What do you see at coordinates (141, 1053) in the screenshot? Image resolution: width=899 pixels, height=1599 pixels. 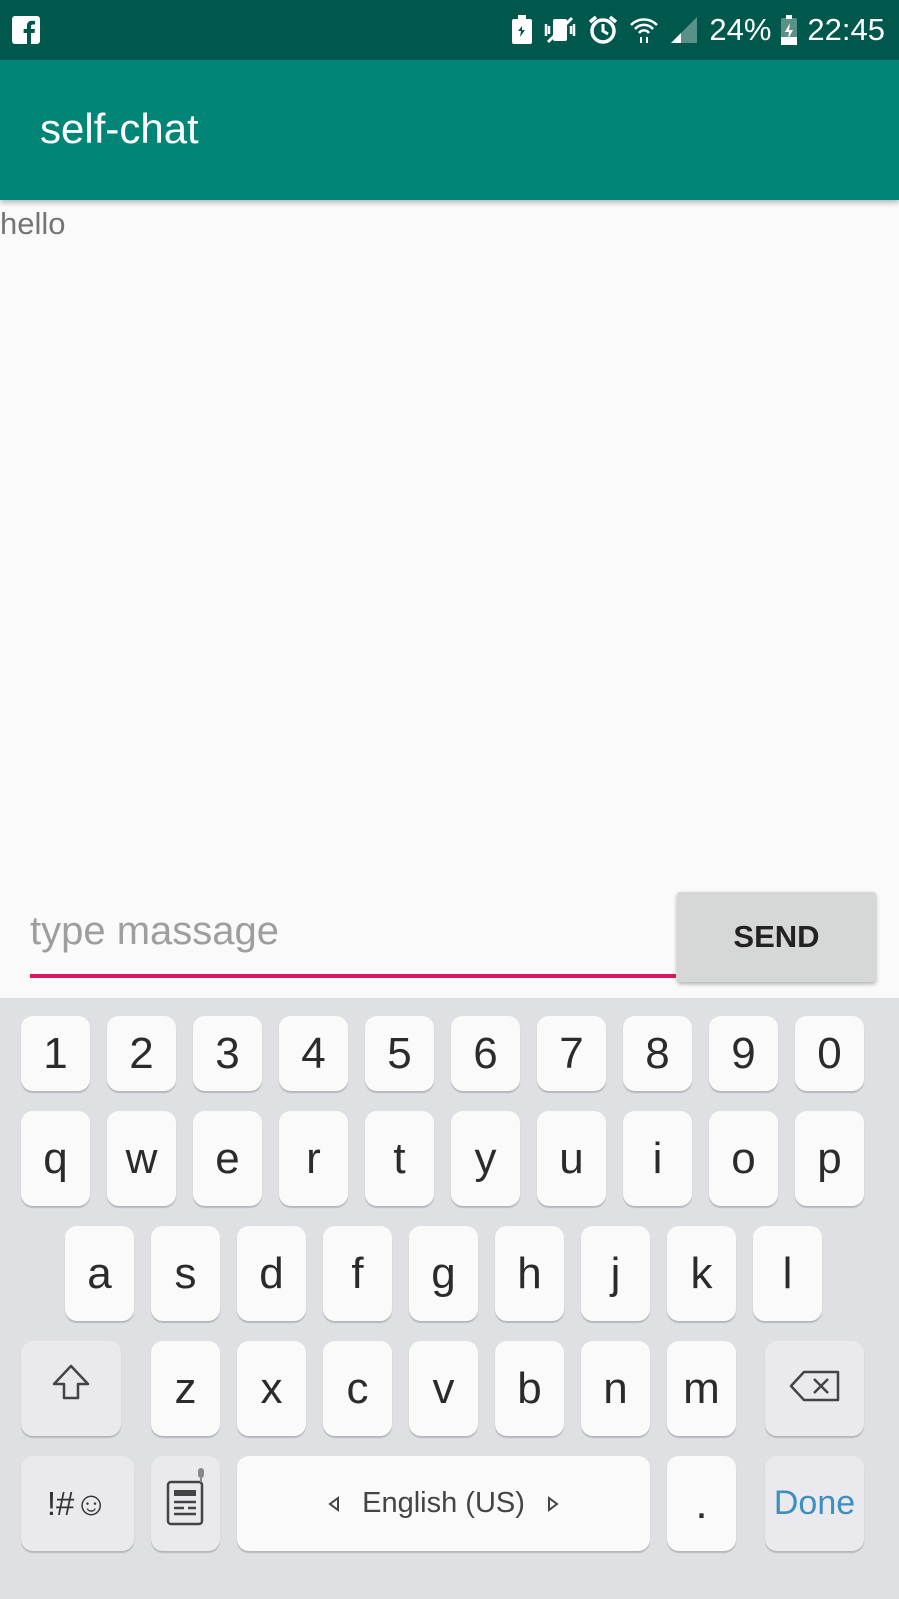 I see `key-2: 2` at bounding box center [141, 1053].